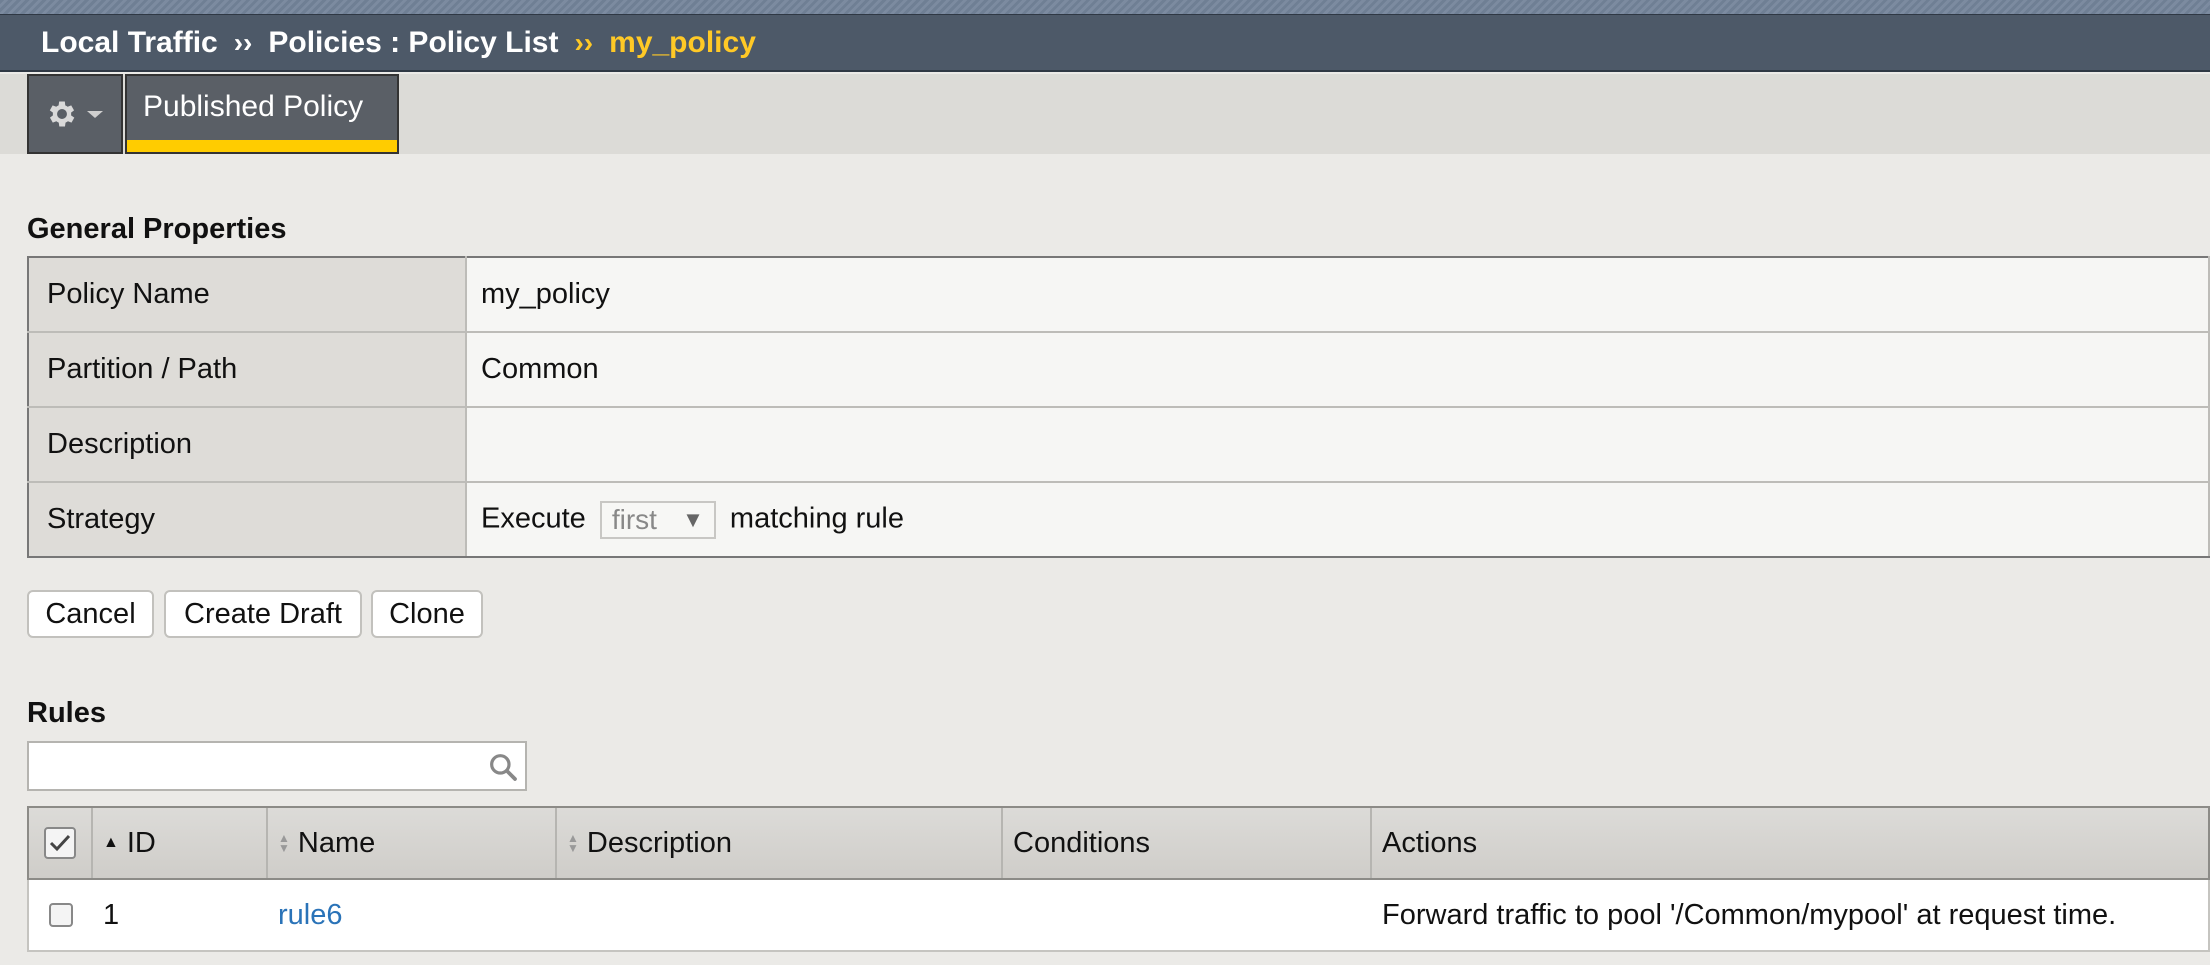  I want to click on column-header-id: ▲ ID, so click(180, 843).